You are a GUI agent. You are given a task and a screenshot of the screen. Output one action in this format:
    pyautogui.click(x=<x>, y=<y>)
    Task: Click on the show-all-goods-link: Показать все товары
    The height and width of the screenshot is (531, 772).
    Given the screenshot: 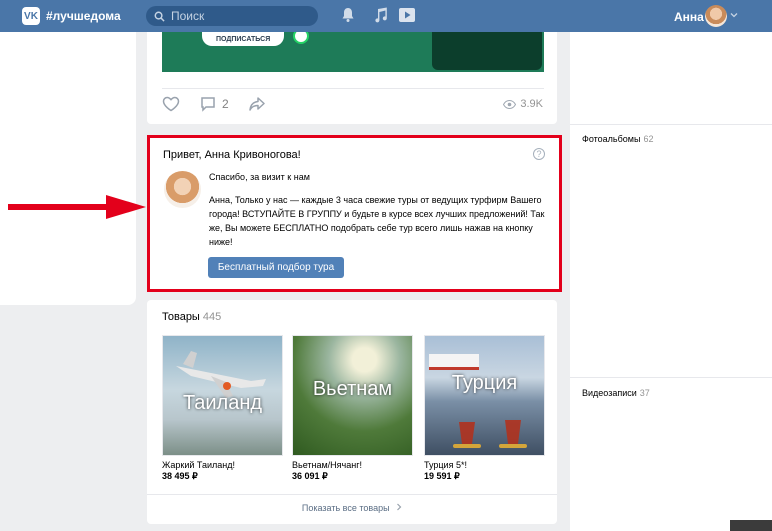 What is the action you would take?
    pyautogui.click(x=352, y=508)
    